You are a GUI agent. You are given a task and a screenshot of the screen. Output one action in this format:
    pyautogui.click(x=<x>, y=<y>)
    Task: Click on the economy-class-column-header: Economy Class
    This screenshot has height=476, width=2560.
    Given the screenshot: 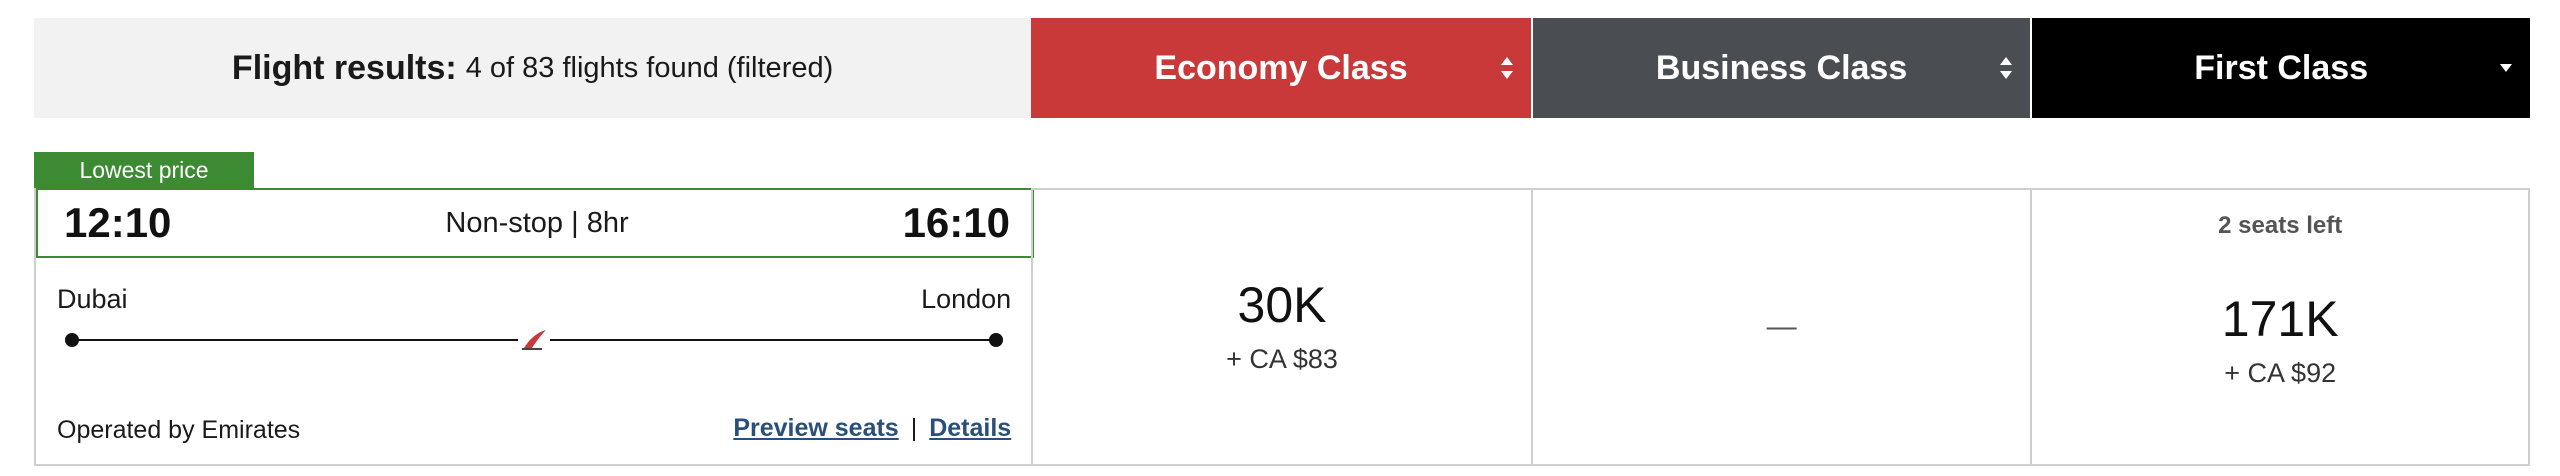 What is the action you would take?
    pyautogui.click(x=1281, y=68)
    